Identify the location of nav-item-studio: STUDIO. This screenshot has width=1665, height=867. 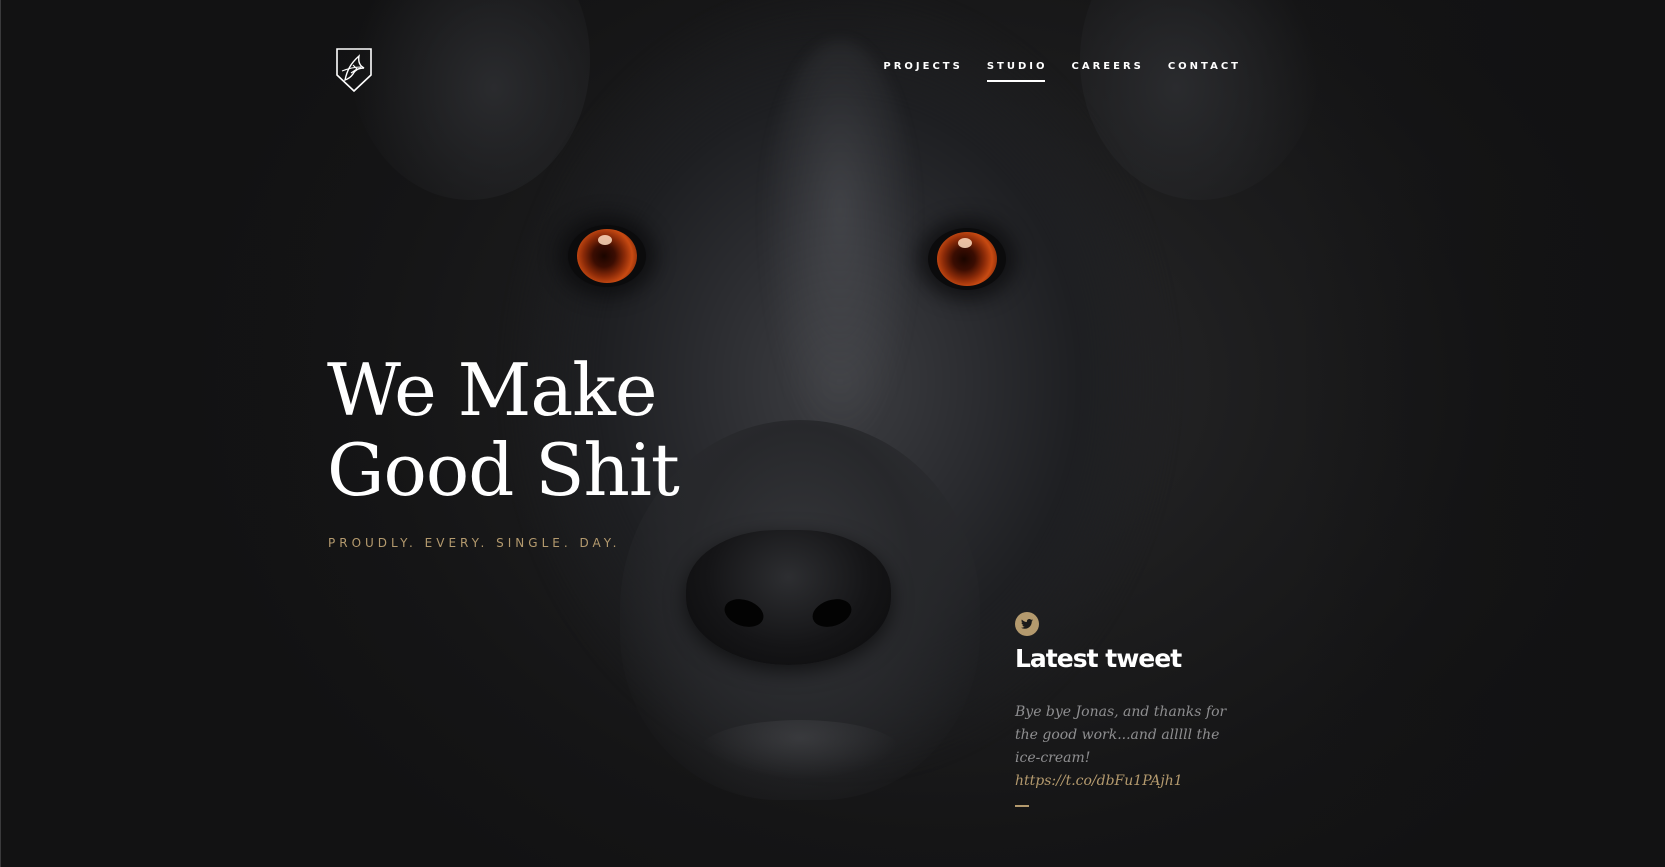
(1017, 71).